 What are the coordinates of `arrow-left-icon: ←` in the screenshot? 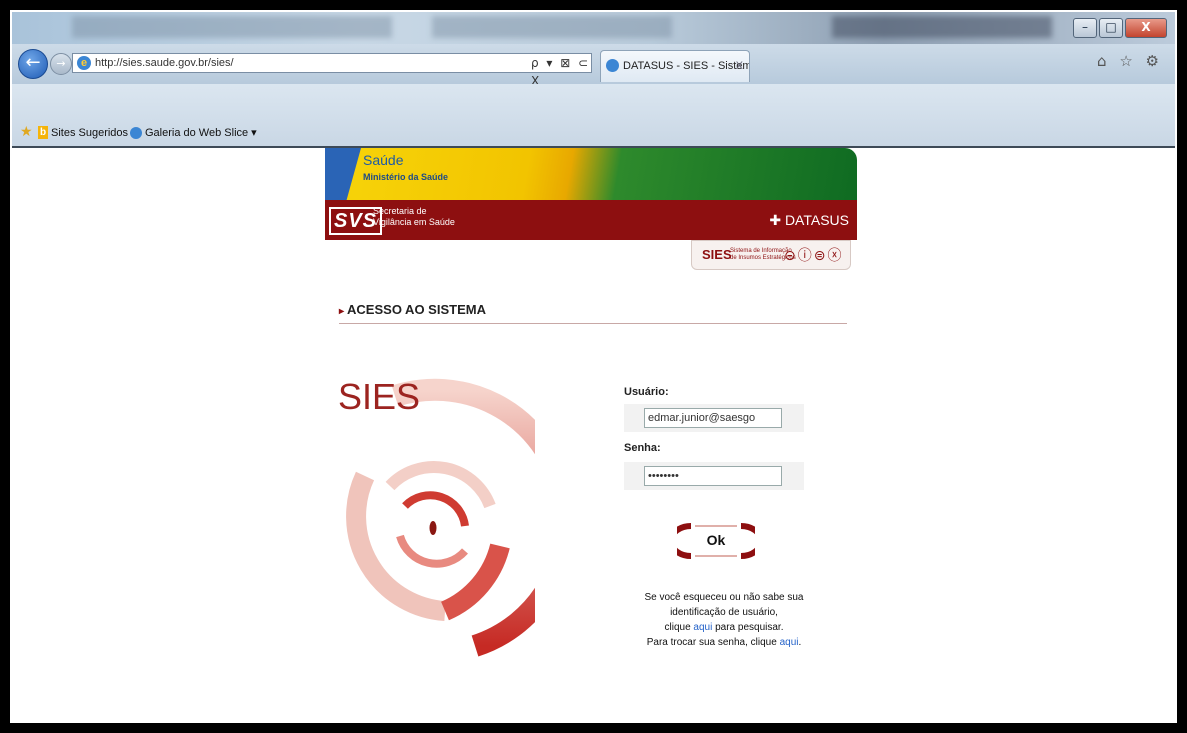 It's located at (33, 62).